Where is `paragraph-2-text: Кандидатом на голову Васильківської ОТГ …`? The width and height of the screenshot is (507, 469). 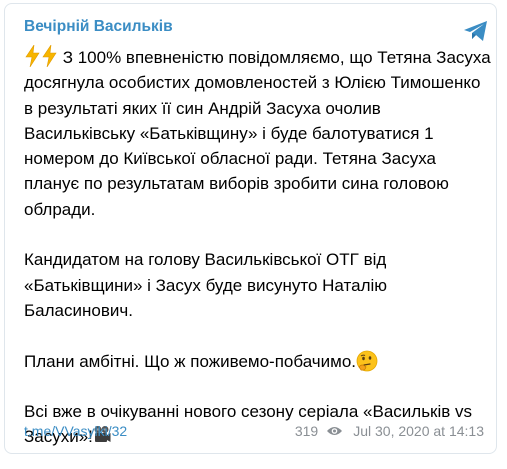 paragraph-2-text: Кандидатом на голову Васильківської ОТГ … is located at coordinates (206, 285).